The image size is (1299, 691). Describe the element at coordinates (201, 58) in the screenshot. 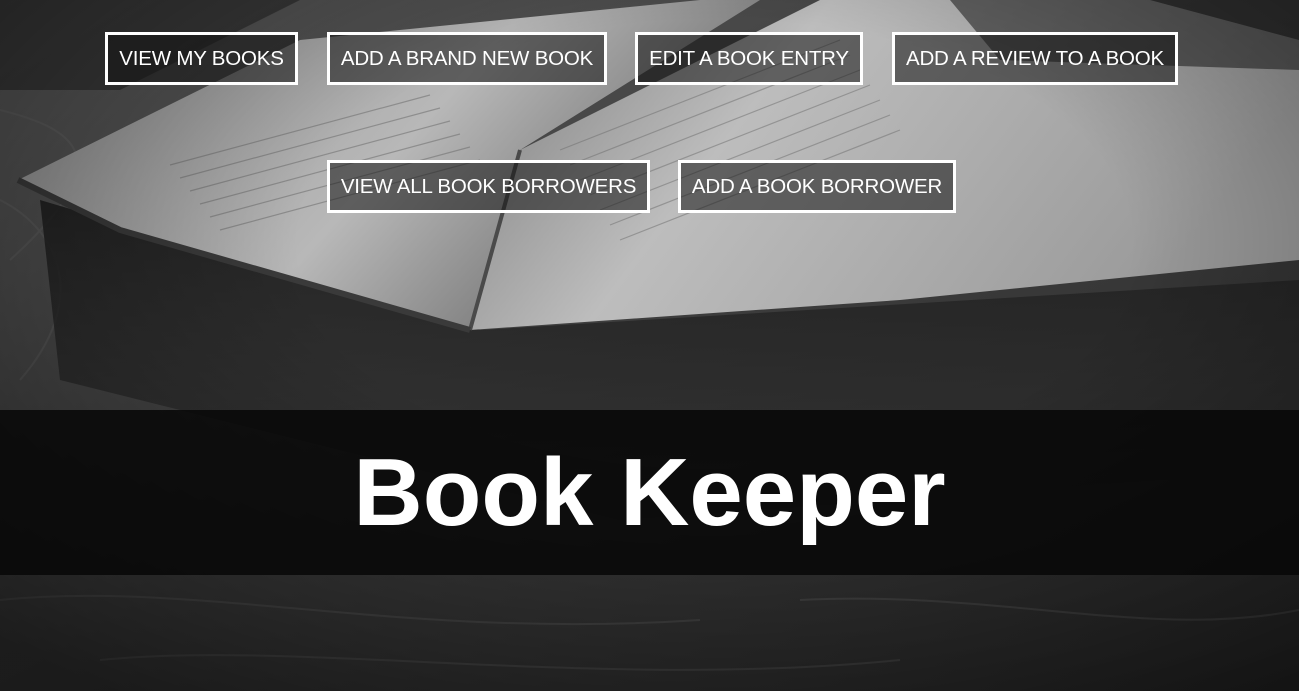

I see `view-my-books-button: VIEW MY BOOKS` at that location.